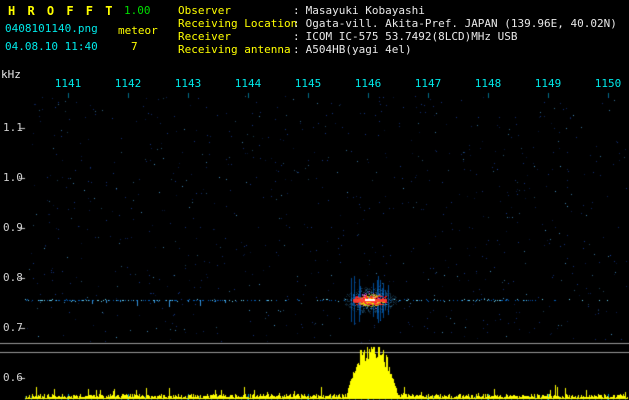 The image size is (629, 400). What do you see at coordinates (68, 83) in the screenshot?
I see `time-tick-label: 1141` at bounding box center [68, 83].